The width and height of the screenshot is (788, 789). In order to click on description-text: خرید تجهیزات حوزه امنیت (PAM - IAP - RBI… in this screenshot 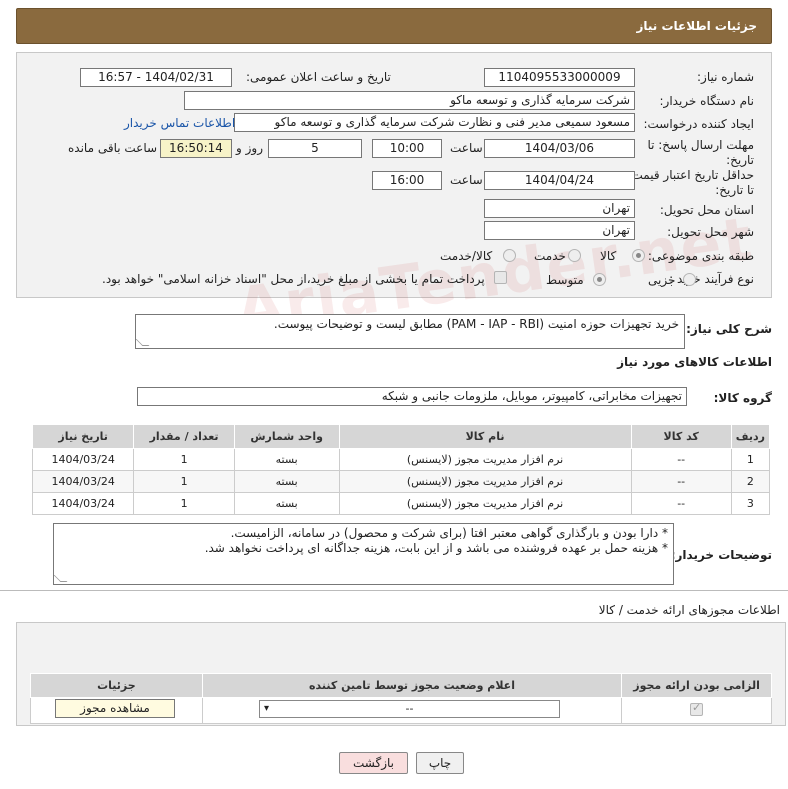, I will do `click(476, 324)`.